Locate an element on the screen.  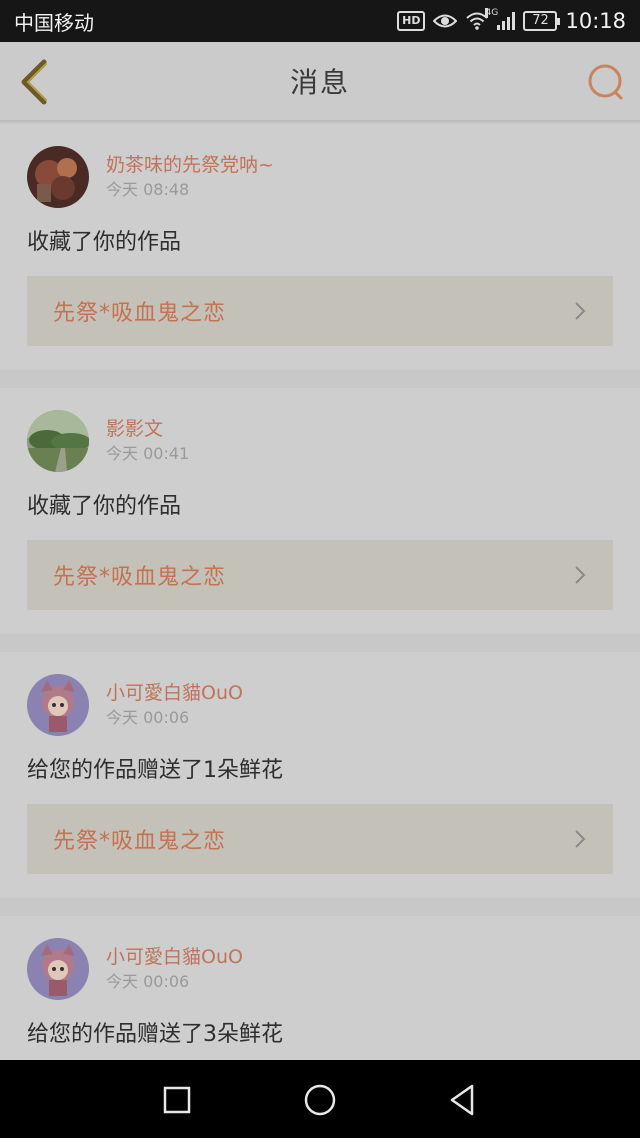
search-icon is located at coordinates (606, 82).